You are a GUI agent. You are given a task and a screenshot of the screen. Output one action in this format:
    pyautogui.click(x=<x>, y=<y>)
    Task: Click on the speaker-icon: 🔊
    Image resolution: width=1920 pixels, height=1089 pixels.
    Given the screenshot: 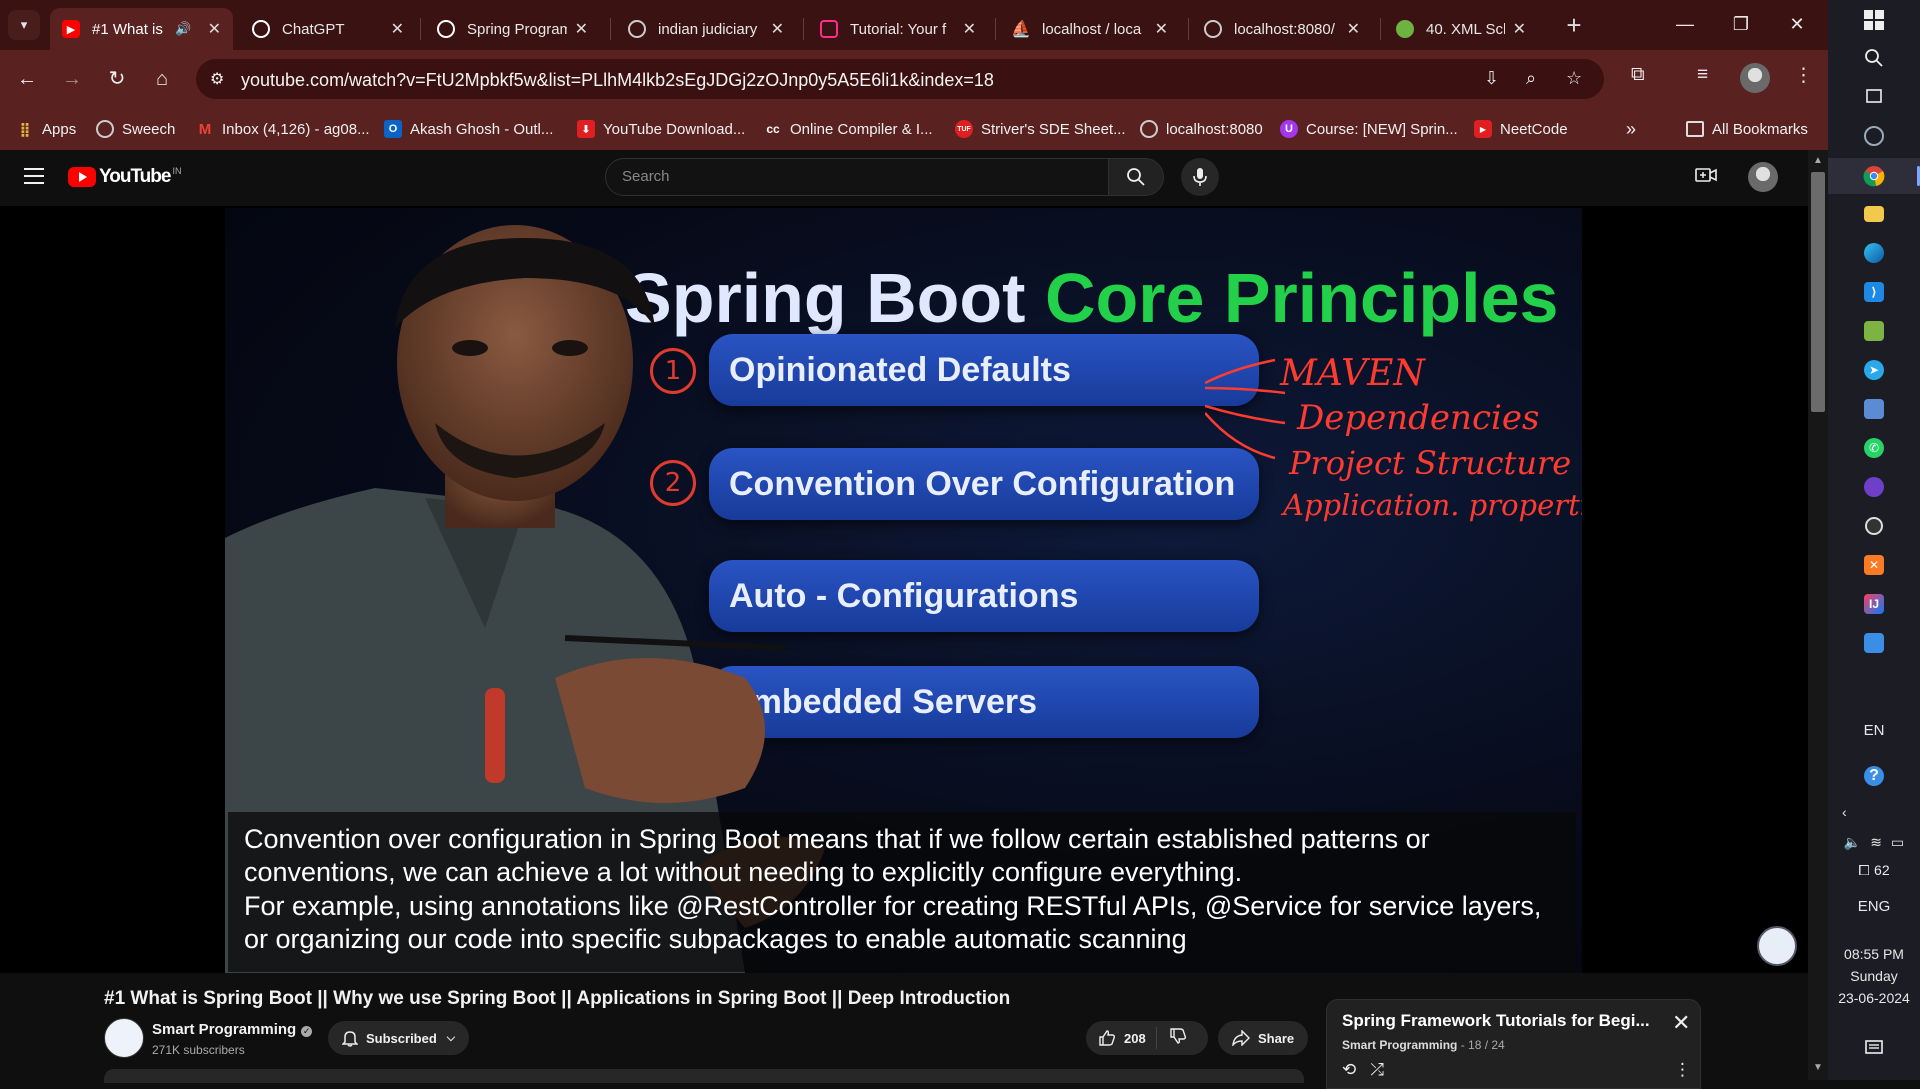 What is the action you would take?
    pyautogui.click(x=183, y=29)
    